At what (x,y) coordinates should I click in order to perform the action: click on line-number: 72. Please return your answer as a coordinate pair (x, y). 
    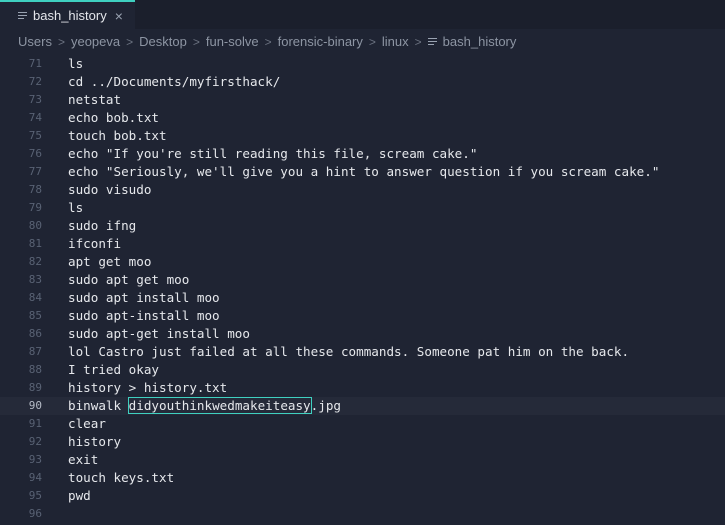
    Looking at the image, I should click on (35, 81).